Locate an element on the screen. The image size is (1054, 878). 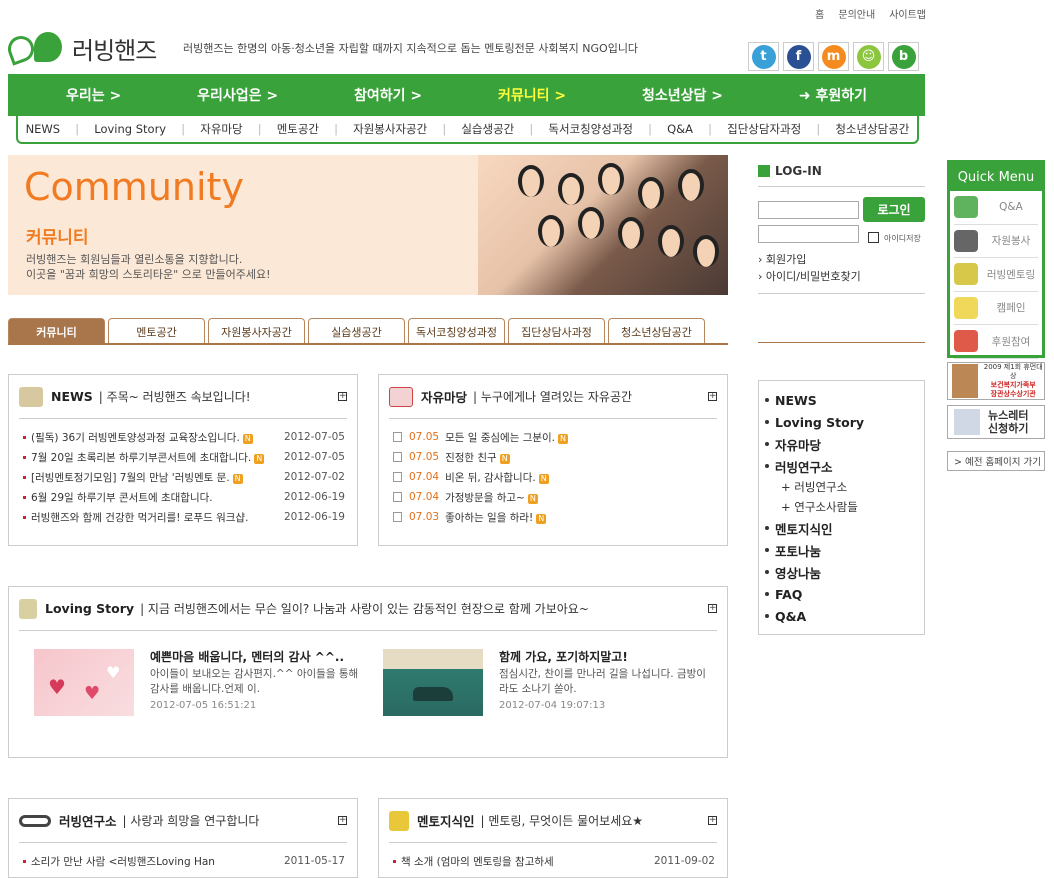
award-banner: 2009 제1회 휴먼대상 보건복지가족부 장관상수상기관 is located at coordinates (996, 381).